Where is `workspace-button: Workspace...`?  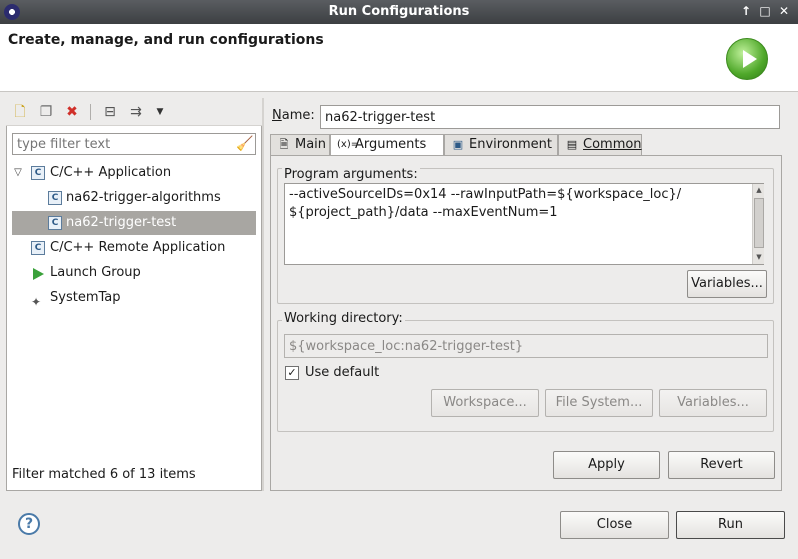 workspace-button: Workspace... is located at coordinates (485, 403).